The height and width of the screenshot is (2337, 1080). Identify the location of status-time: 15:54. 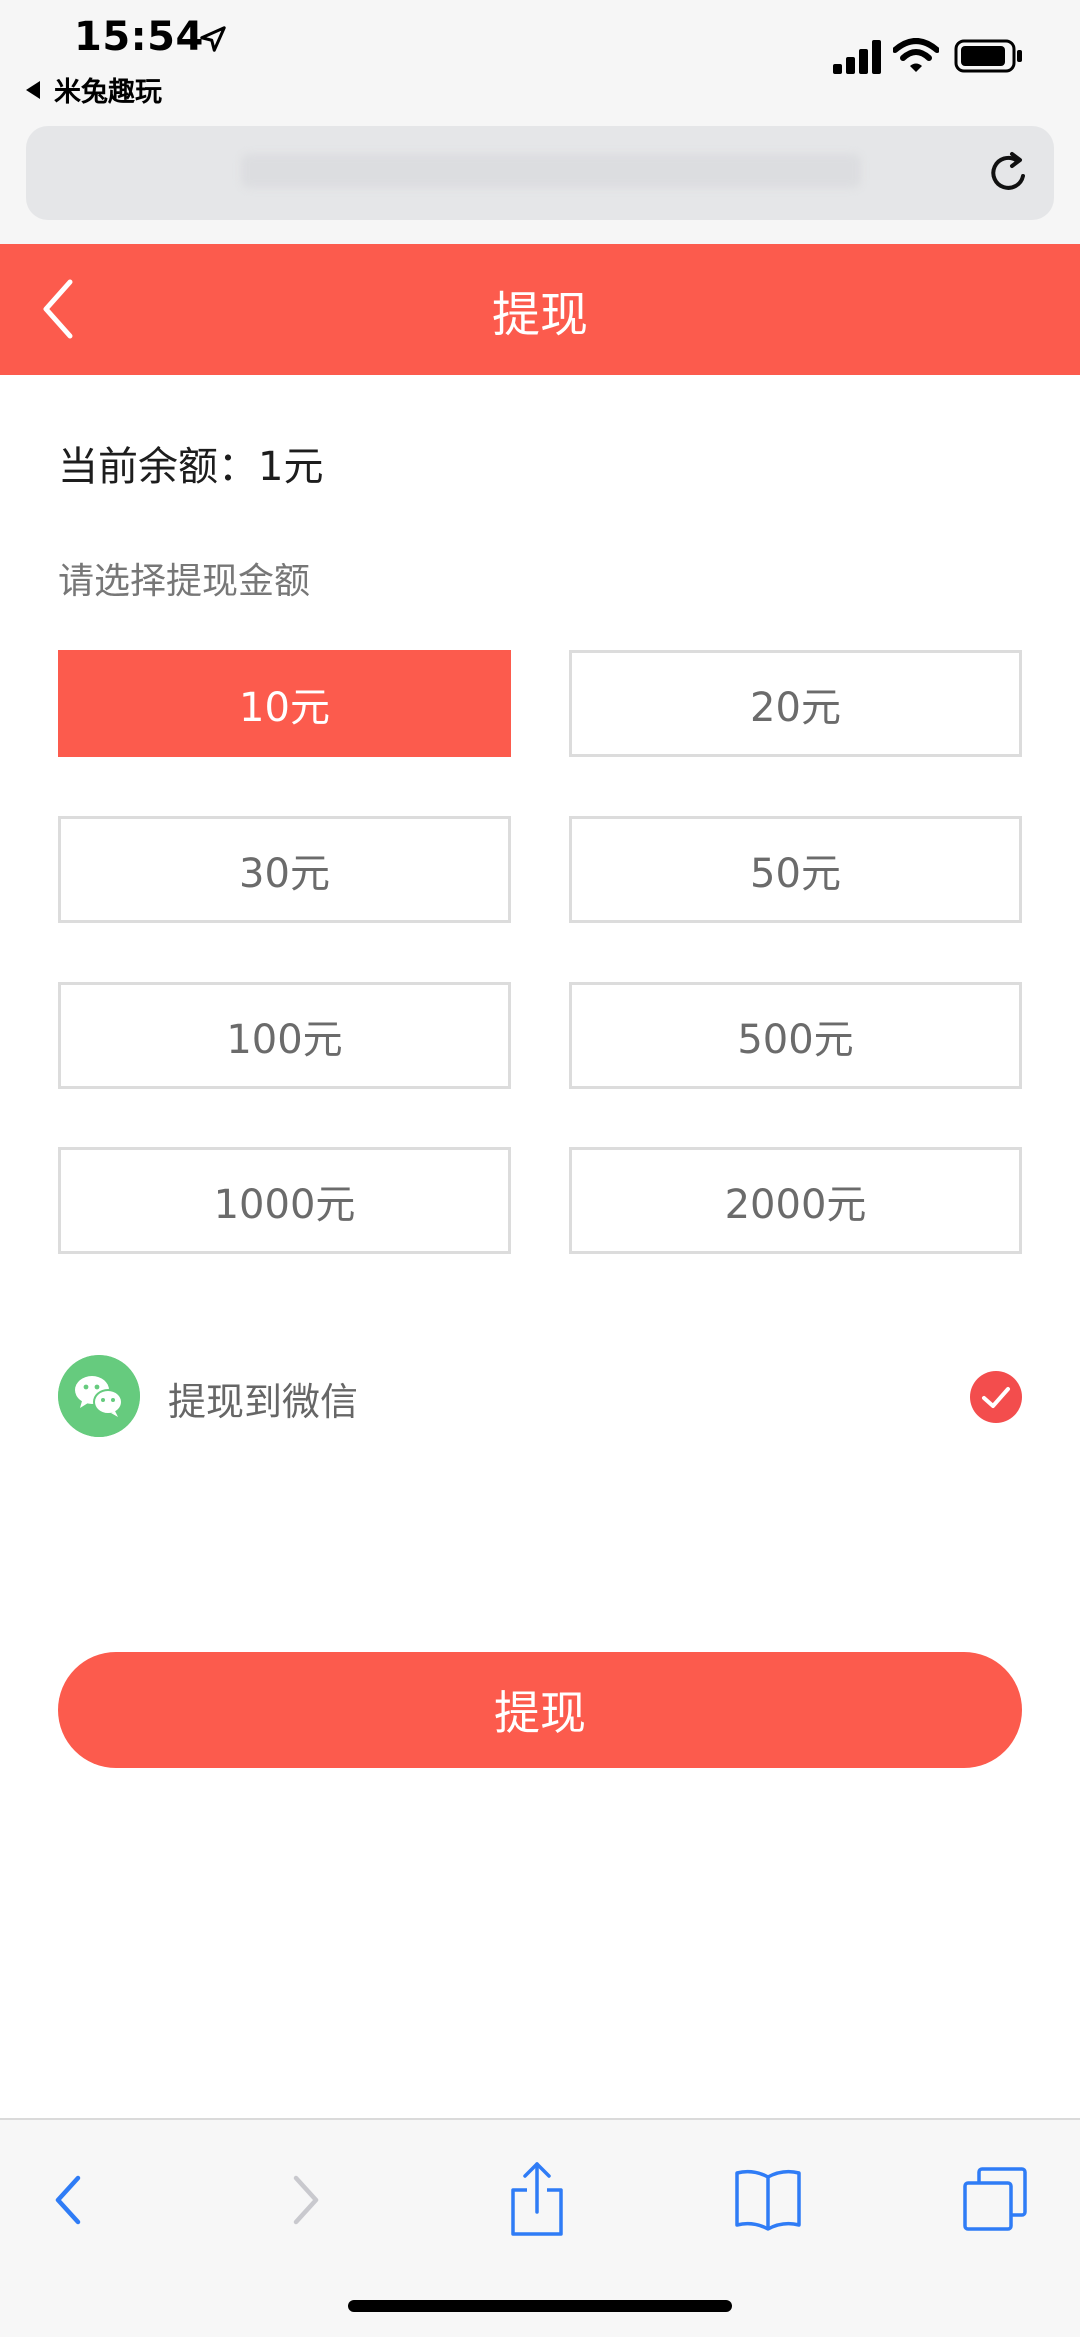
(139, 37).